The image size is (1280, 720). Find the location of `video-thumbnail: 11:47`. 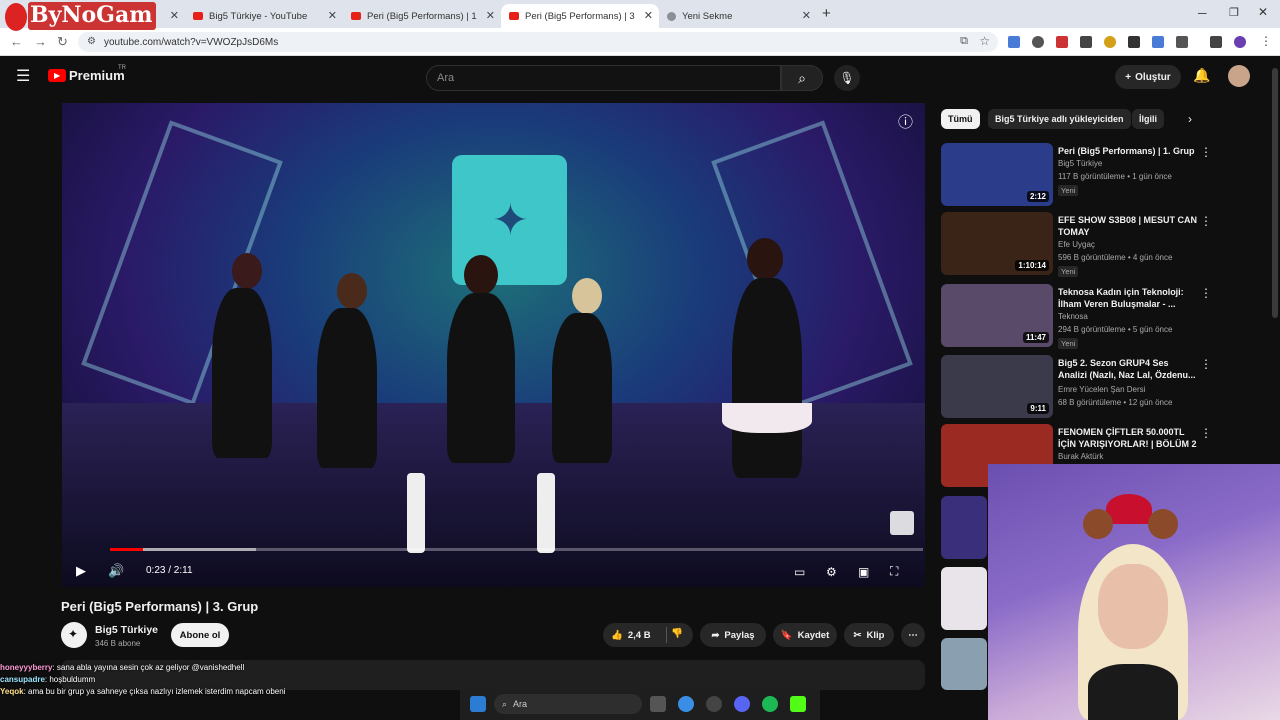

video-thumbnail: 11:47 is located at coordinates (997, 315).